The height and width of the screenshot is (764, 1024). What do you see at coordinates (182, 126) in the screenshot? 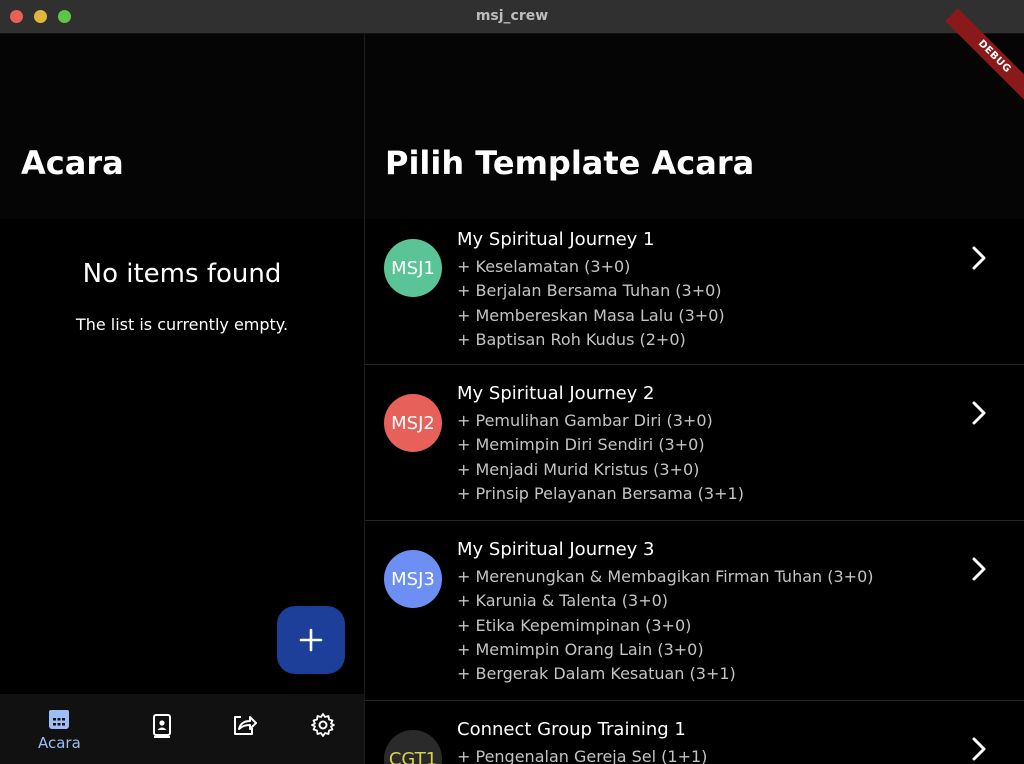
I see `left-header: Acara` at bounding box center [182, 126].